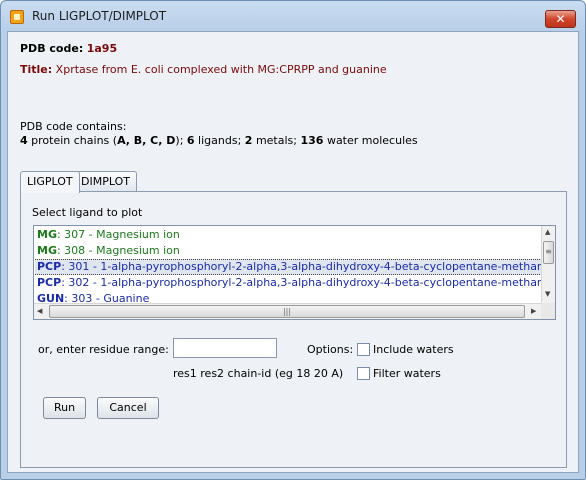  I want to click on water-text: water molecules, so click(370, 140).